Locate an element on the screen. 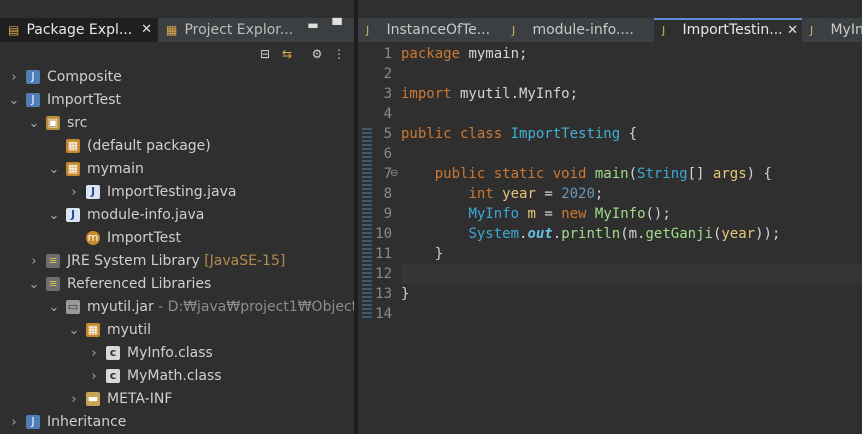 The image size is (862, 434). tree-item-jre-system-library: › ≡ JRE System Library [JavaSE-15] is located at coordinates (177, 261).